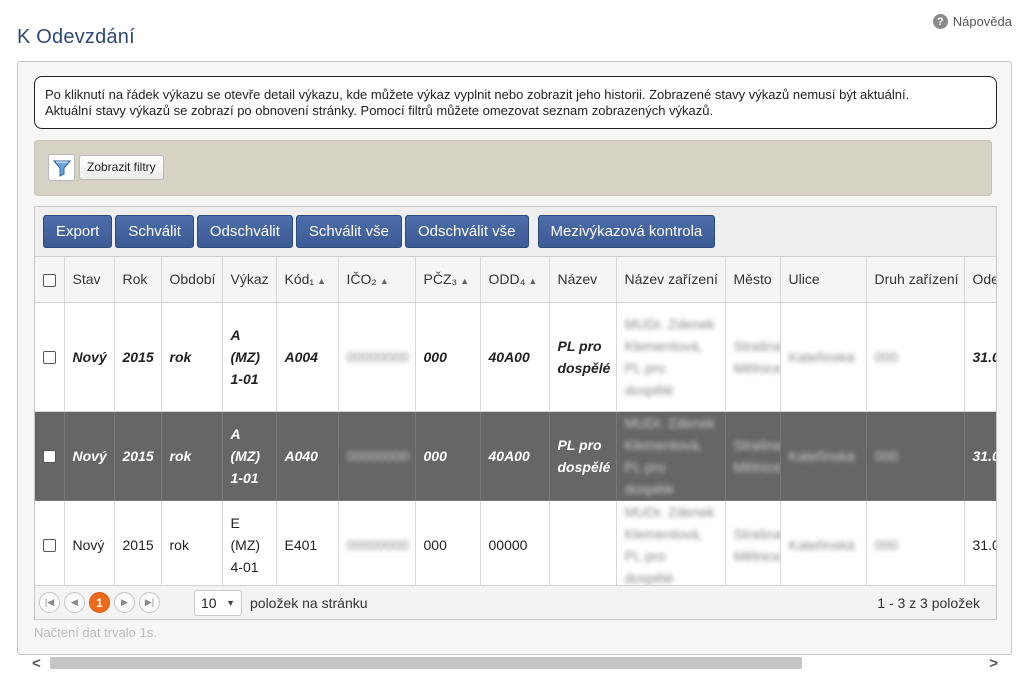 The image size is (1024, 691). Describe the element at coordinates (583, 357) in the screenshot. I see `cell-nazev: PL pro dospělé` at that location.